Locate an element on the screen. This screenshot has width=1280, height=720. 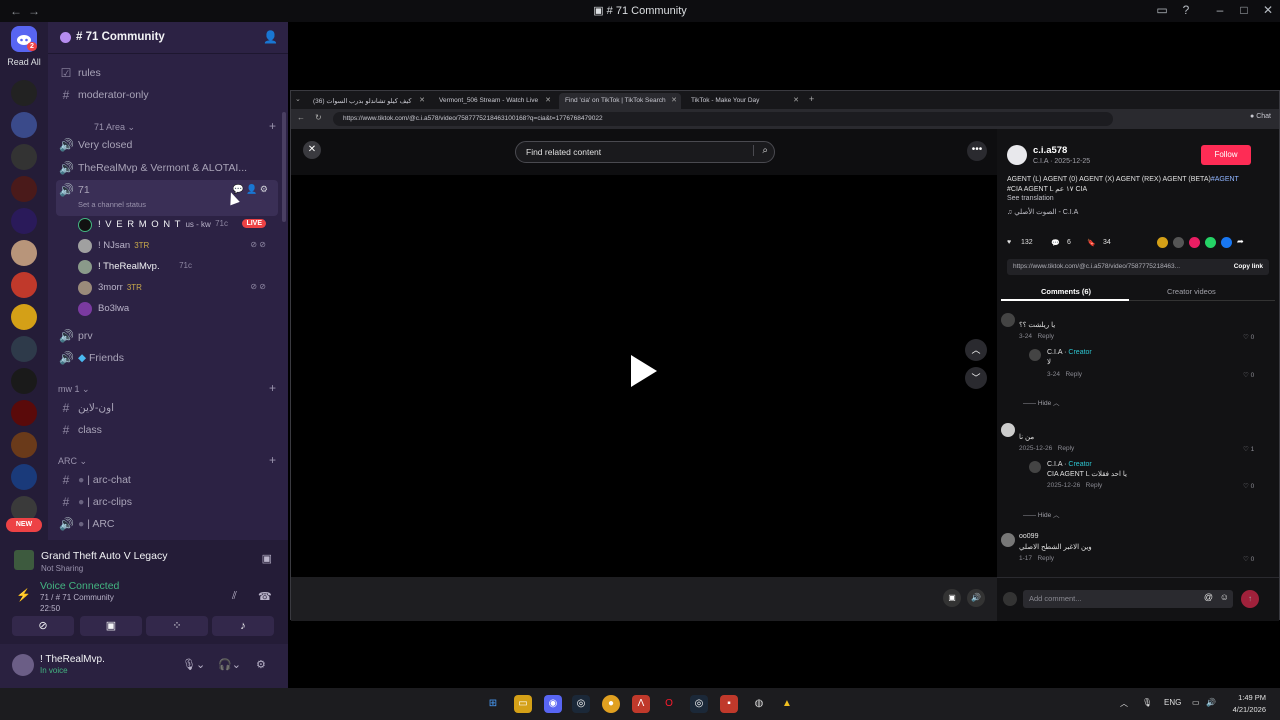
channel-rules: ☑ rules is located at coordinates (167, 73).